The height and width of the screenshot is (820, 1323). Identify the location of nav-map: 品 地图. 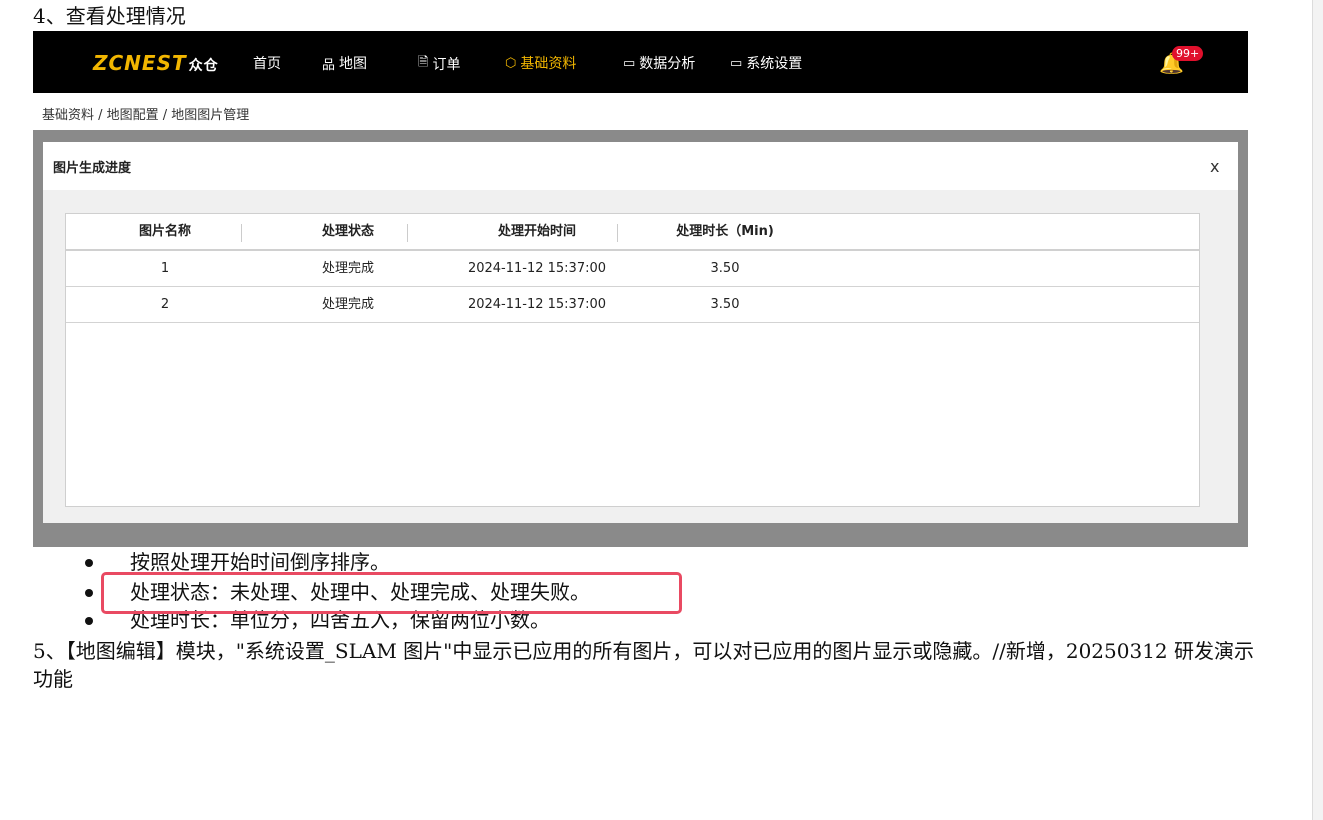
(344, 63).